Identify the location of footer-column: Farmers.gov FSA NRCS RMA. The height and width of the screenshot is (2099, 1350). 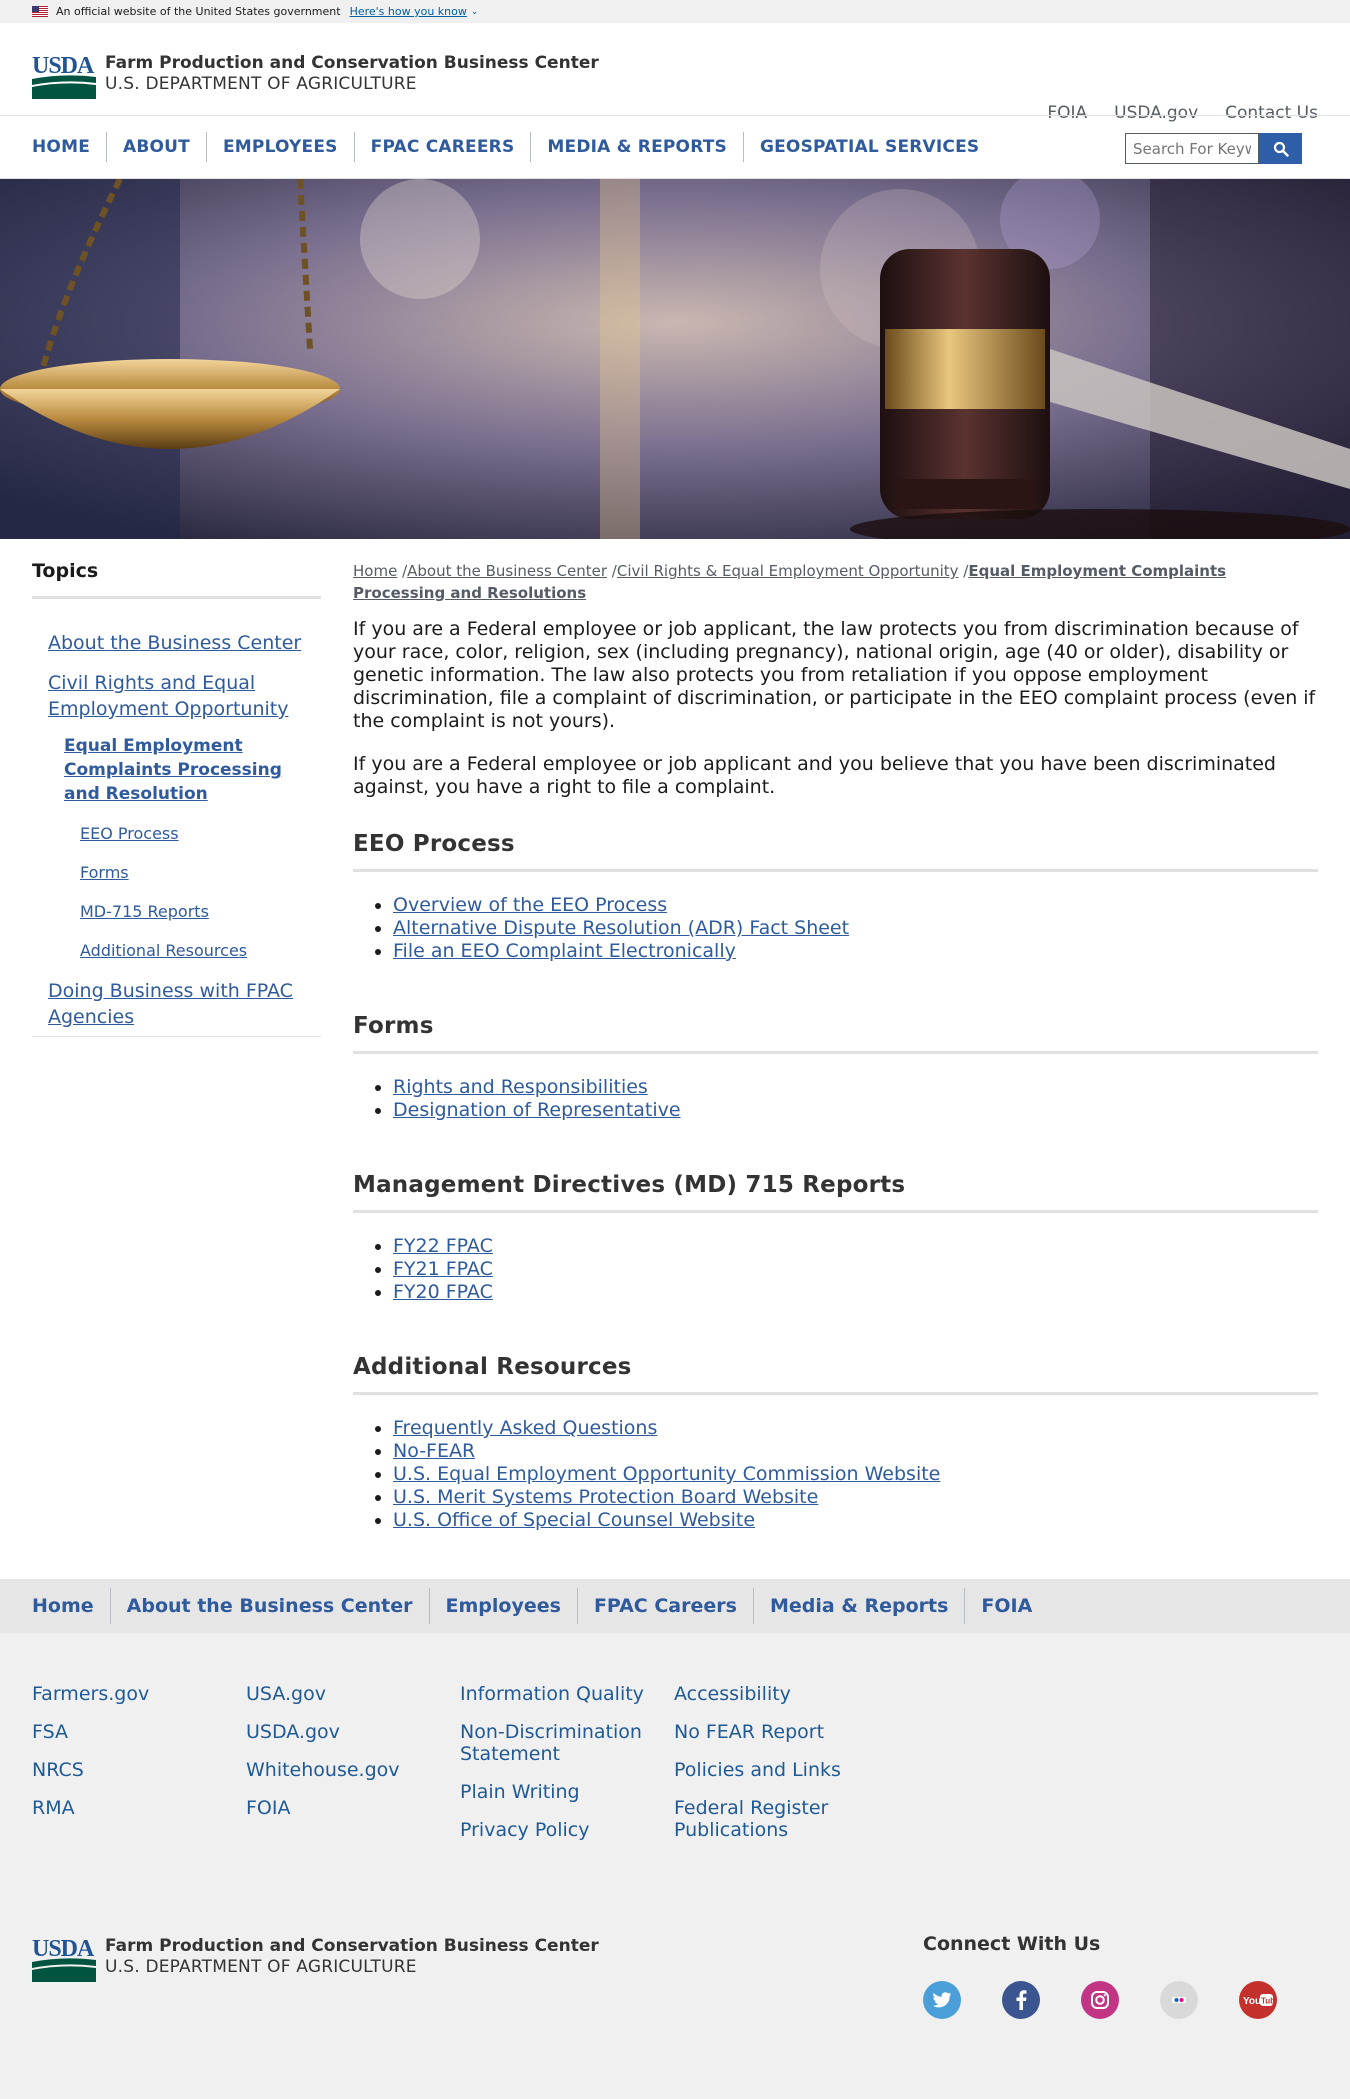
(132, 1759).